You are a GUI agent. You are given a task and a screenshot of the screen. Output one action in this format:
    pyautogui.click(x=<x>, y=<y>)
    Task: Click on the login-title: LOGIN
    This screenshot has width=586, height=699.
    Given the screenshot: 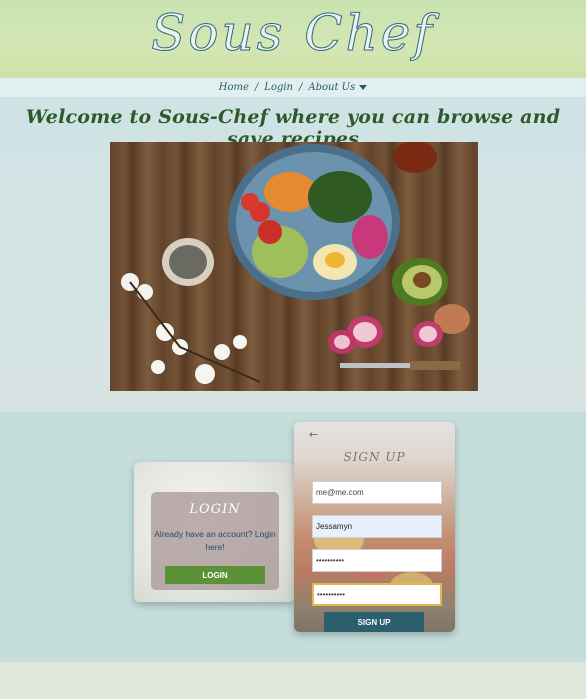 What is the action you would take?
    pyautogui.click(x=215, y=509)
    